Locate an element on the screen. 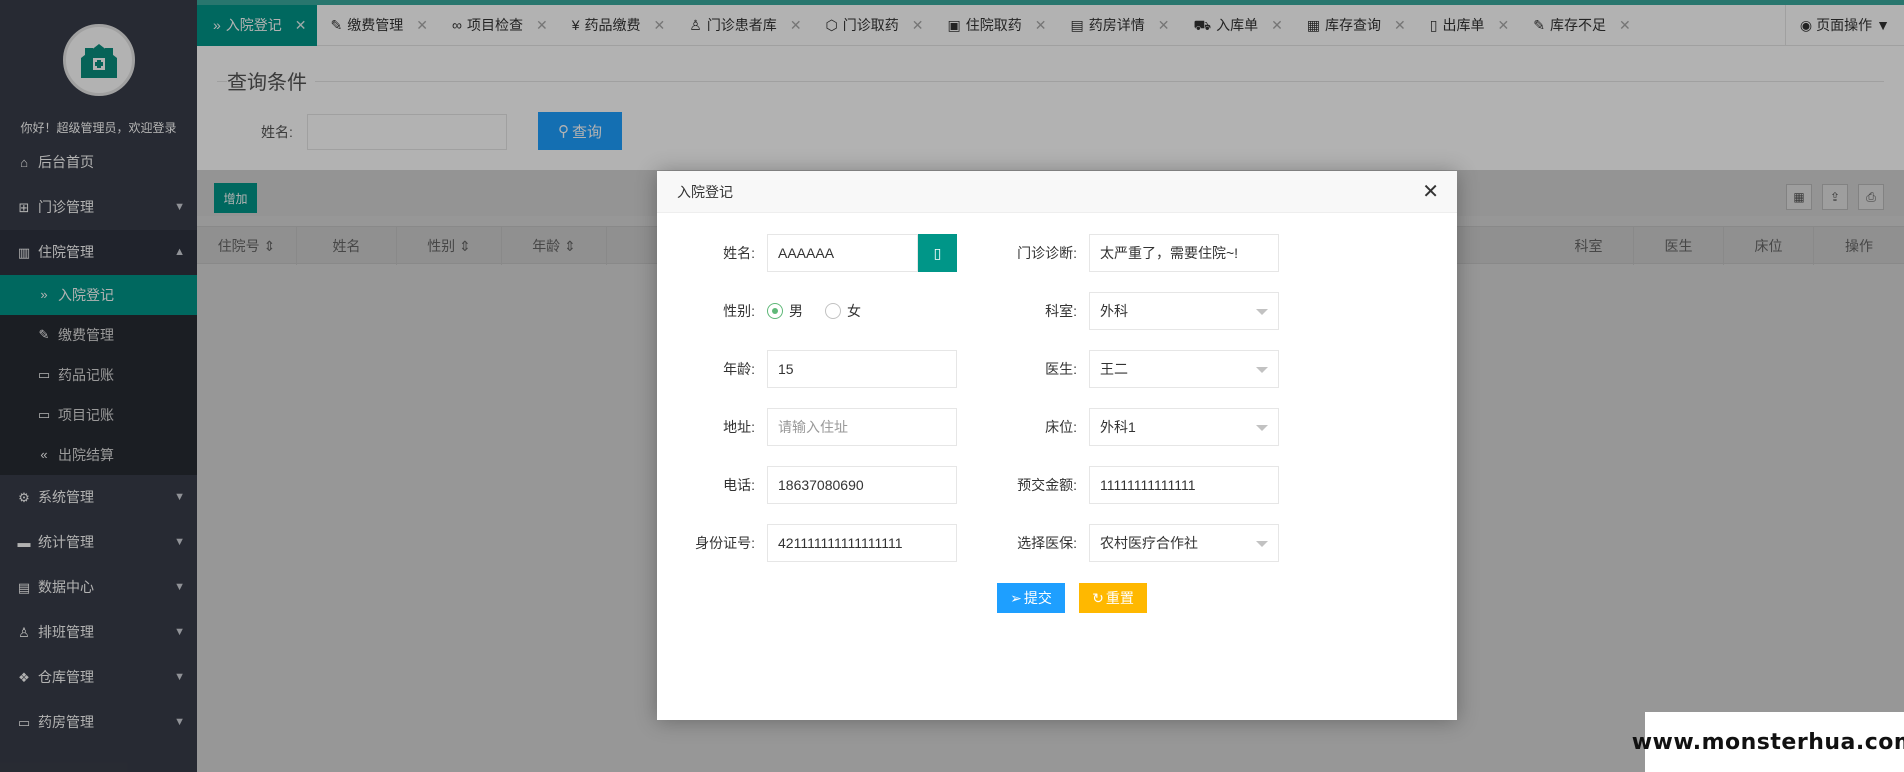 The height and width of the screenshot is (772, 1904). watermark: www.monsterhua.com is located at coordinates (1768, 742).